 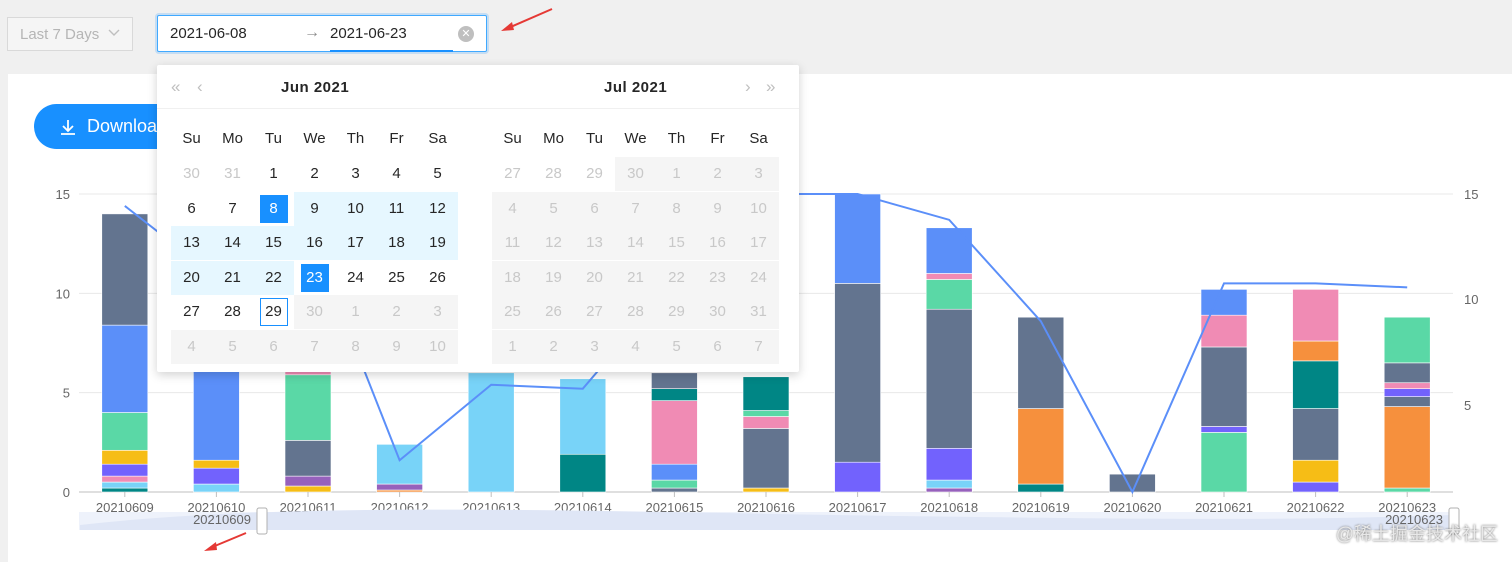 What do you see at coordinates (770, 87) in the screenshot?
I see `next-year-icon: »` at bounding box center [770, 87].